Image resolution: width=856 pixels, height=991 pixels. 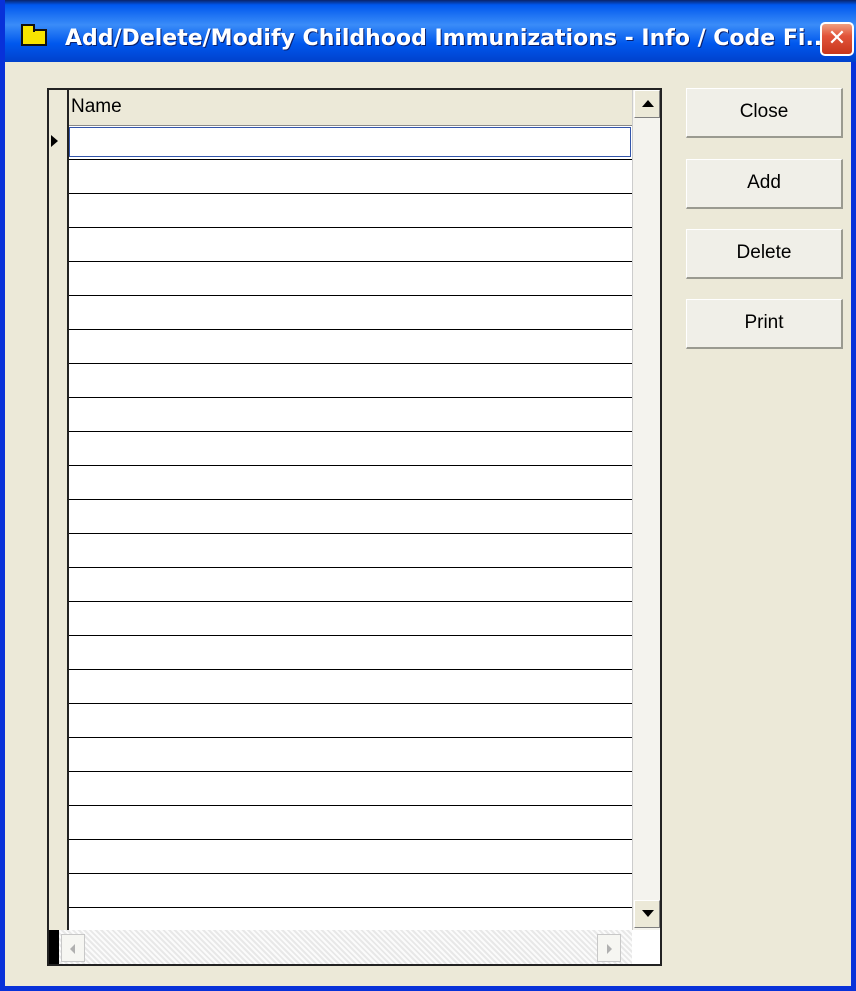 What do you see at coordinates (96, 107) in the screenshot?
I see `column-header-name: Name` at bounding box center [96, 107].